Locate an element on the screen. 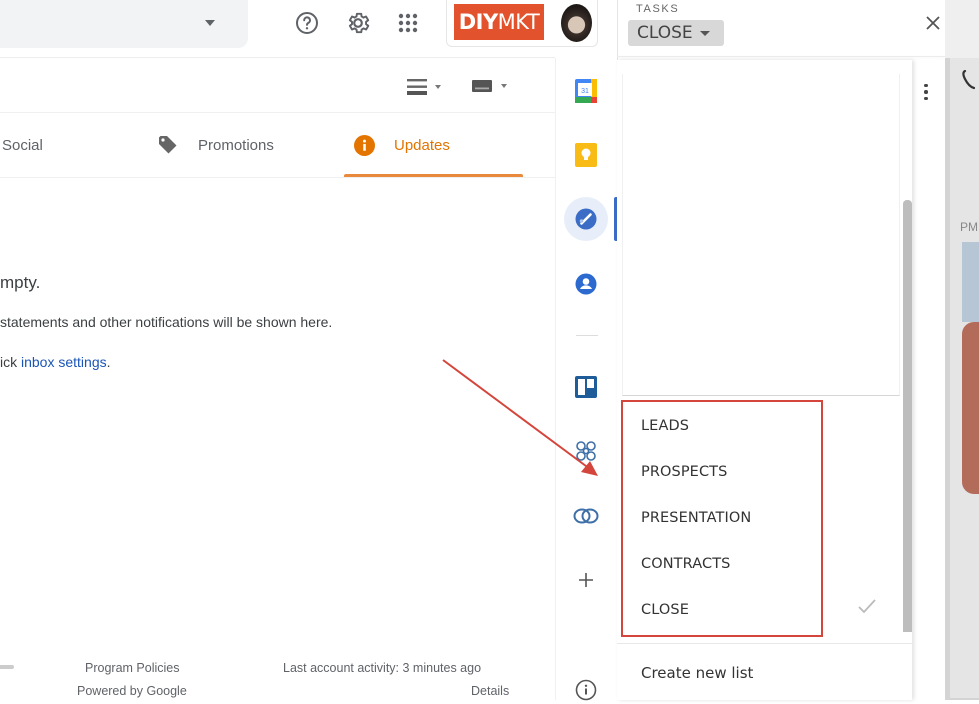 This screenshot has width=979, height=704. help-icon is located at coordinates (307, 23).